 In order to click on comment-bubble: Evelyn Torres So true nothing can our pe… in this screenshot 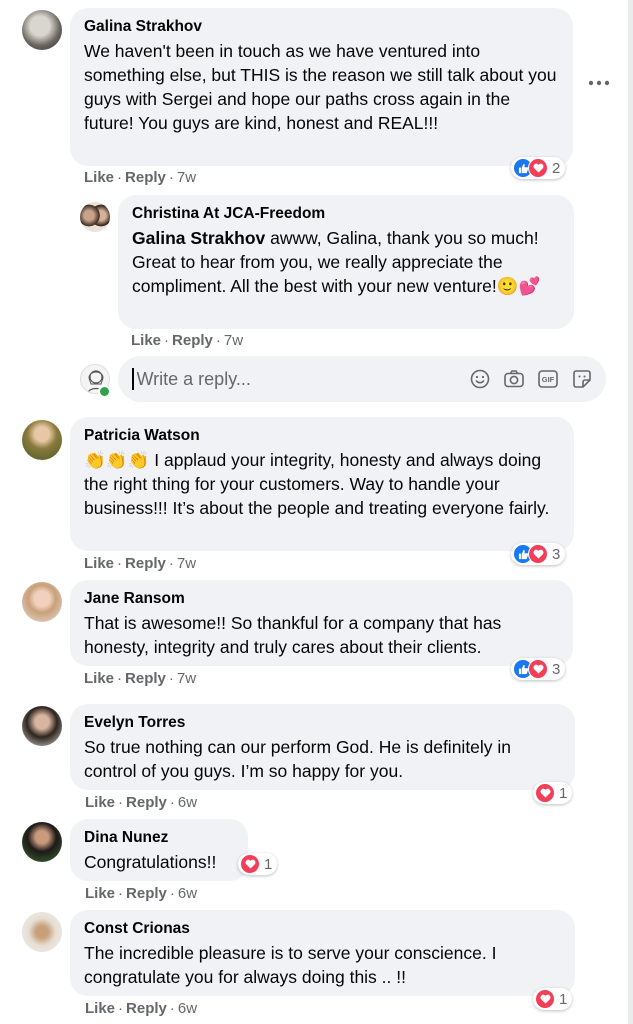, I will do `click(322, 747)`.